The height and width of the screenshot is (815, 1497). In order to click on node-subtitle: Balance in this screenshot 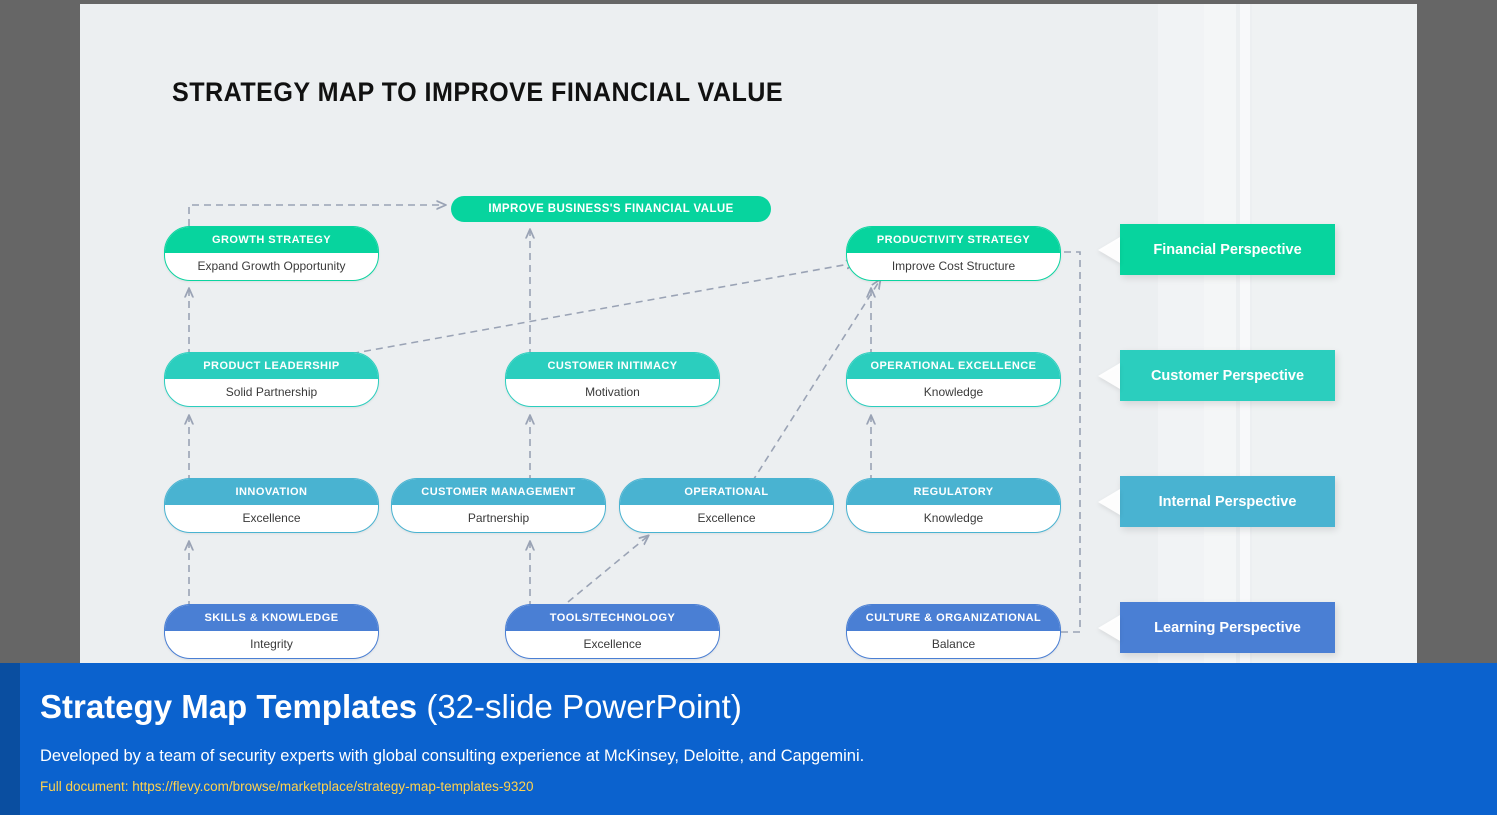, I will do `click(953, 644)`.